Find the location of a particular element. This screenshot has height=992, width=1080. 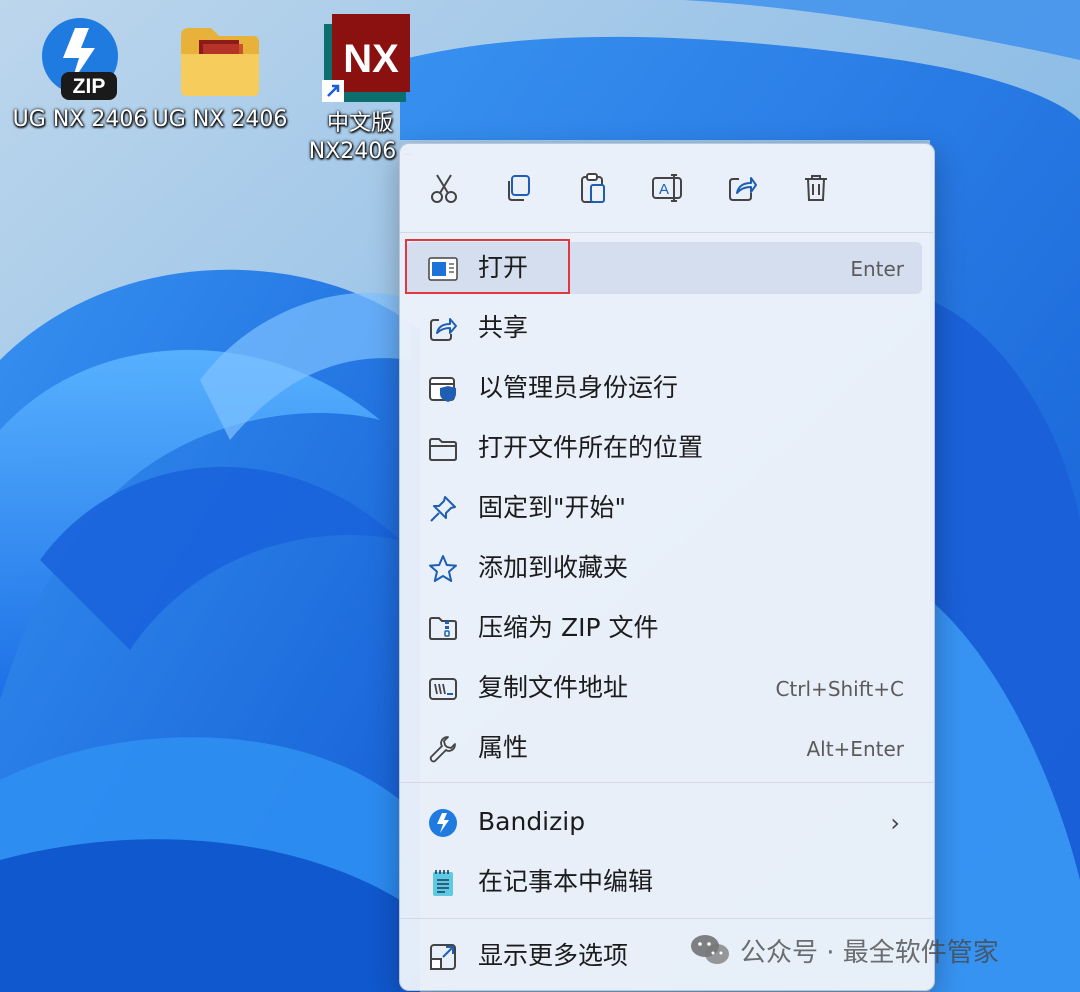

svg-text: NX is located at coordinates (371, 59).